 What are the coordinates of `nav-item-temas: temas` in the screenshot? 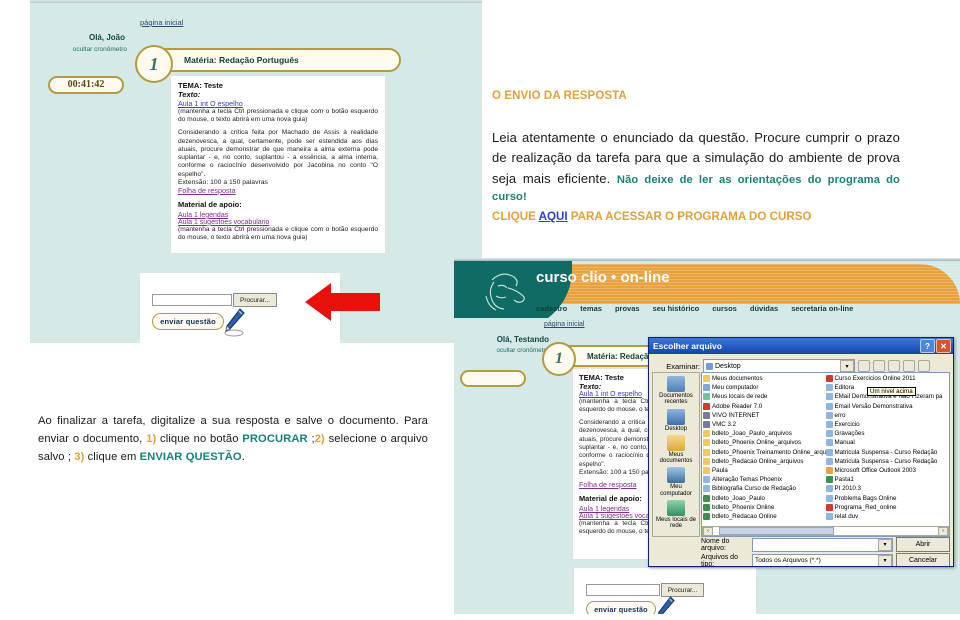 It's located at (591, 308).